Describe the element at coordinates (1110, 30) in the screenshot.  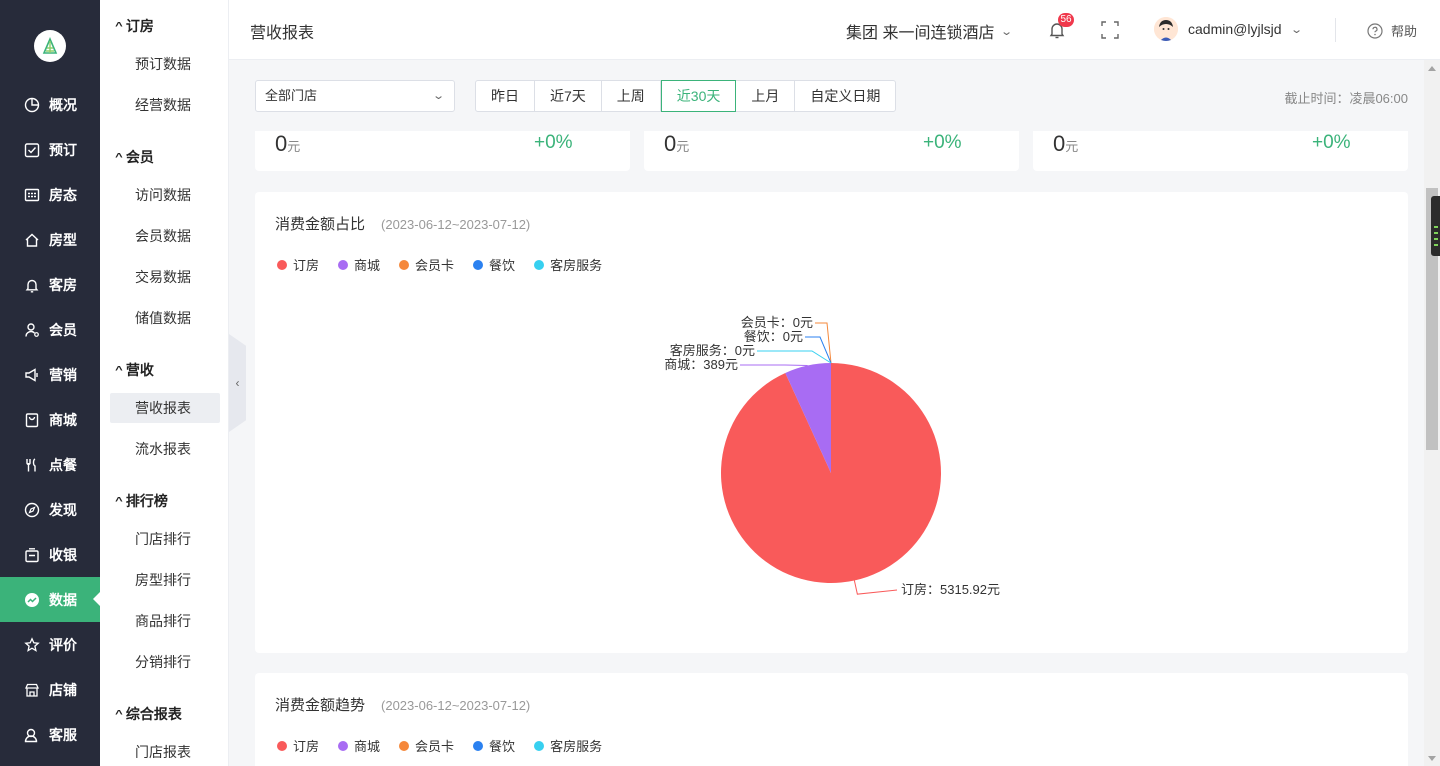
I see `fullscreen-icon` at that location.